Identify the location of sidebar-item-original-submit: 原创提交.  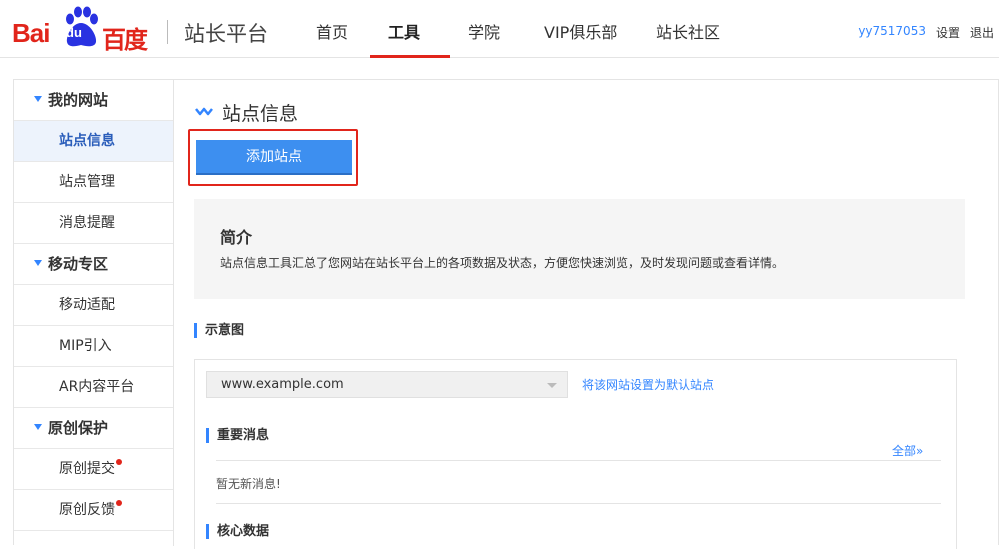
(93, 469).